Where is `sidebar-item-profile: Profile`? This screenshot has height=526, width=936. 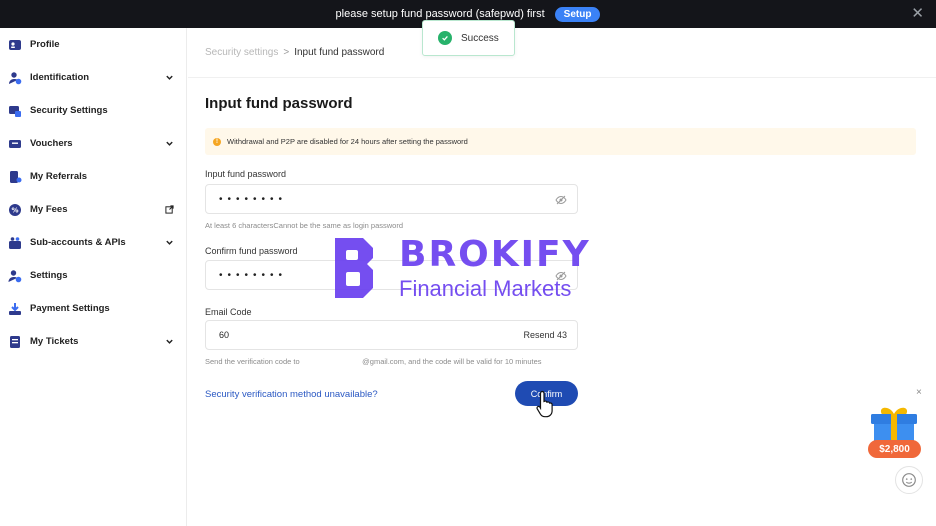
sidebar-item-profile: Profile is located at coordinates (93, 44).